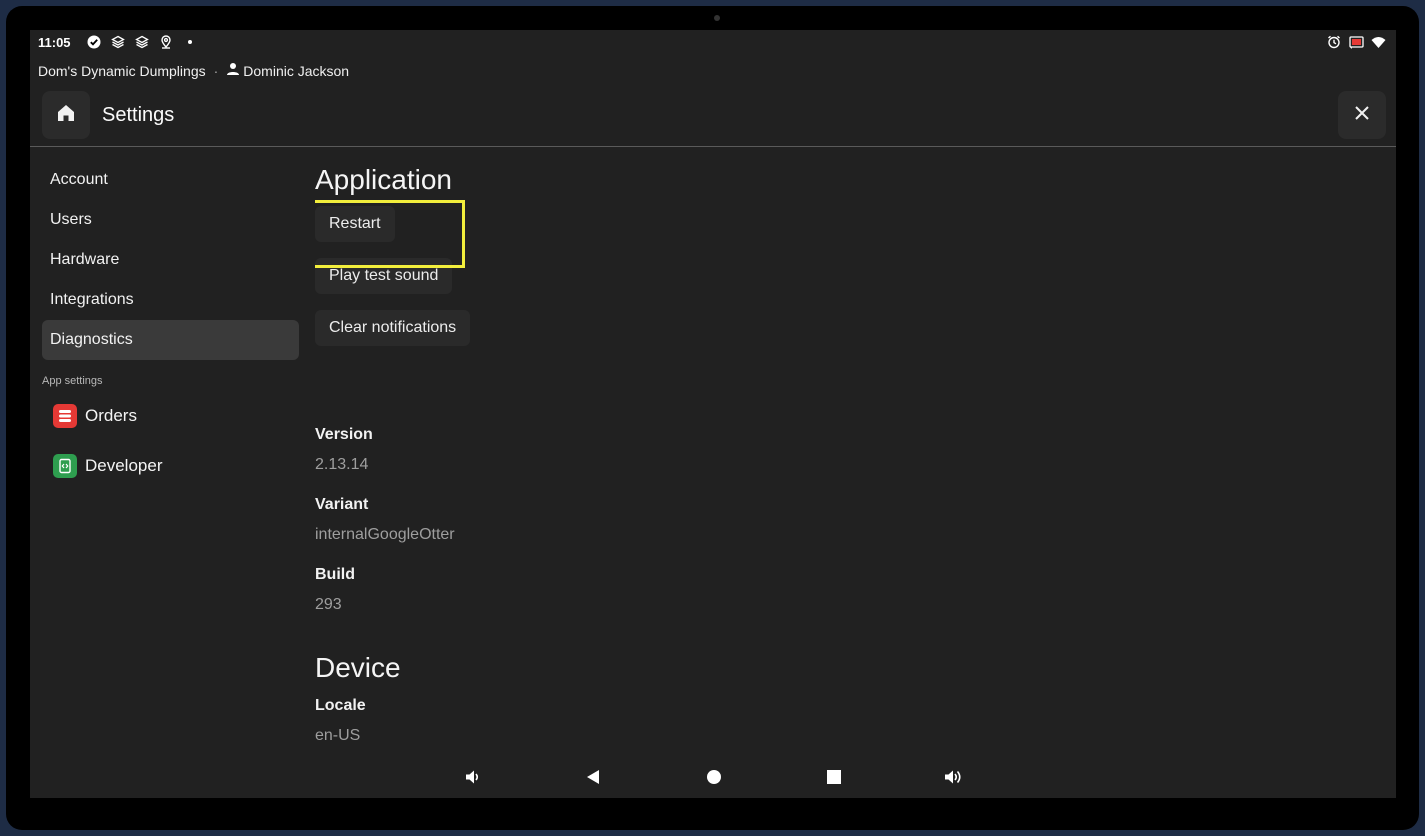 The image size is (1425, 836). Describe the element at coordinates (54, 42) in the screenshot. I see `status-time: 11:05` at that location.